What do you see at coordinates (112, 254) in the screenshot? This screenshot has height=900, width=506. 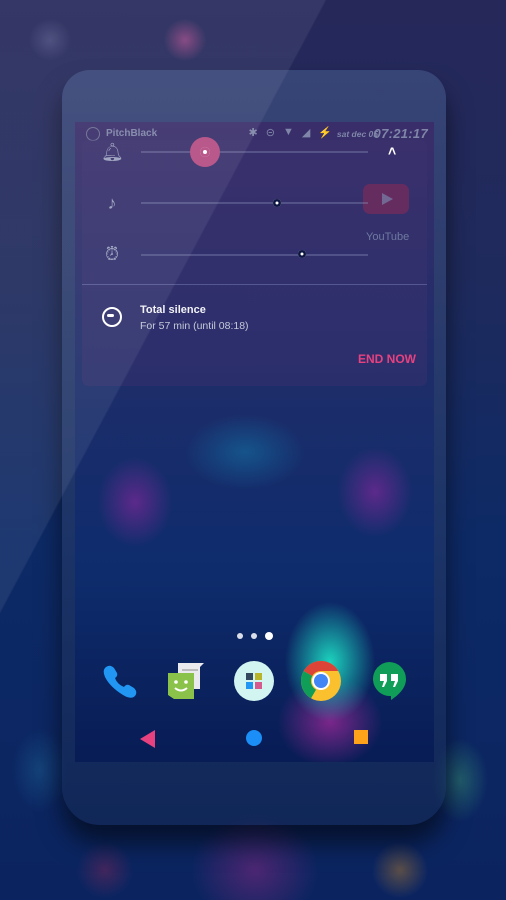 I see `alarm-clock-icon: ⏰︎` at bounding box center [112, 254].